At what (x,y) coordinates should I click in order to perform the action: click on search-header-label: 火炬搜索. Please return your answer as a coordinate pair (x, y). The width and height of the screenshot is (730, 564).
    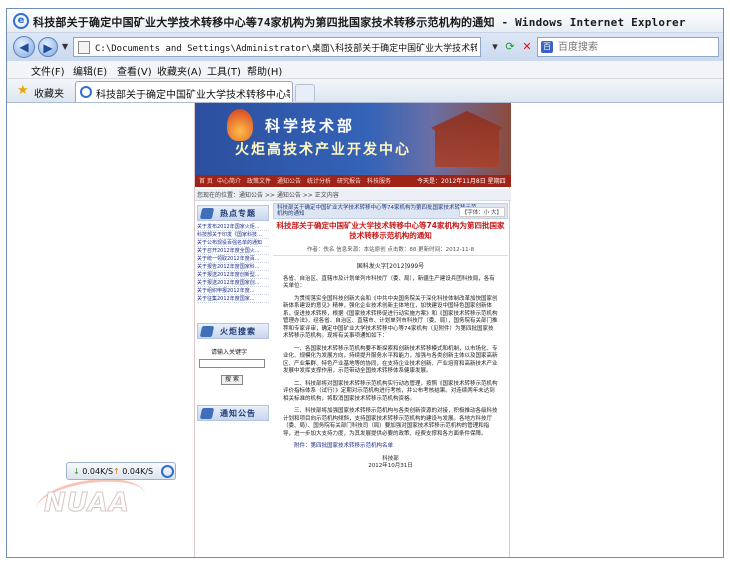
    Looking at the image, I should click on (238, 331).